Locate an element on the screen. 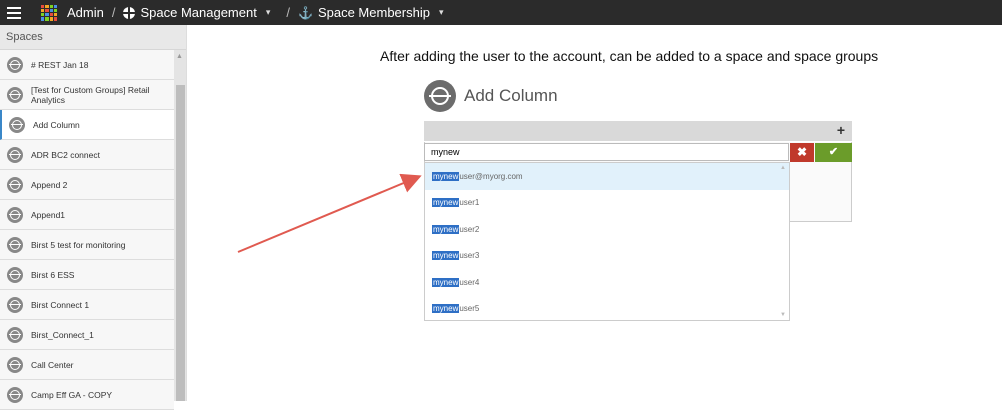 The image size is (1002, 410). breadcrumb-admin: Admin is located at coordinates (85, 12).